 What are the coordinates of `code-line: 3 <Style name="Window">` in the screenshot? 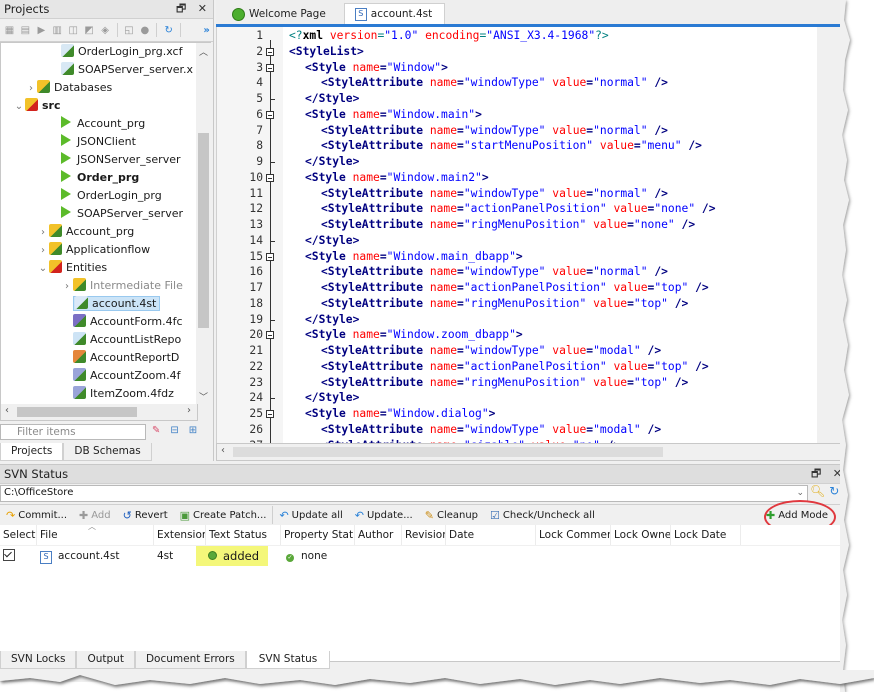 It's located at (517, 68).